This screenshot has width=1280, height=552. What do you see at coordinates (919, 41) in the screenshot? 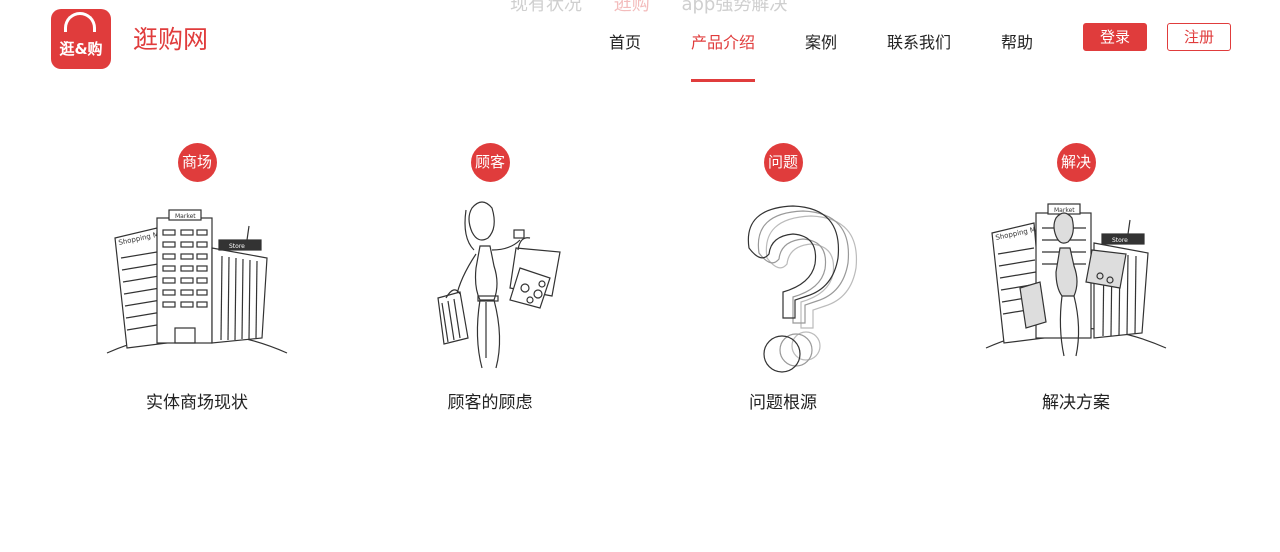
I see `nav-contact: 联系我们` at bounding box center [919, 41].